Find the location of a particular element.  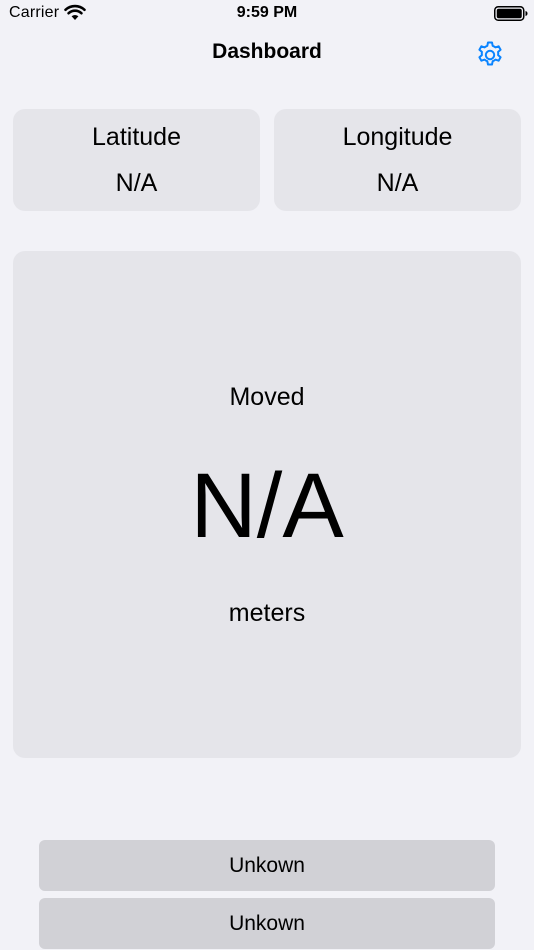

latitude-card: Latitude N/A is located at coordinates (136, 160).